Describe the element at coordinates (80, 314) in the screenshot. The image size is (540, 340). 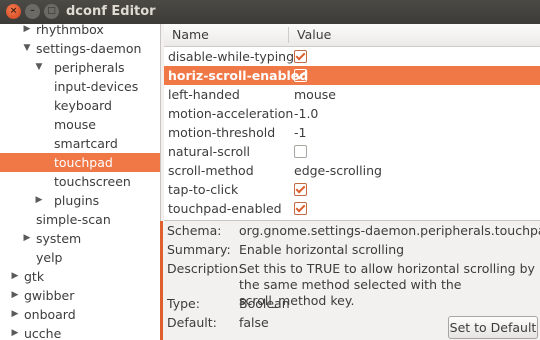
I see `tree-item-onboard: ▶ onboard` at that location.